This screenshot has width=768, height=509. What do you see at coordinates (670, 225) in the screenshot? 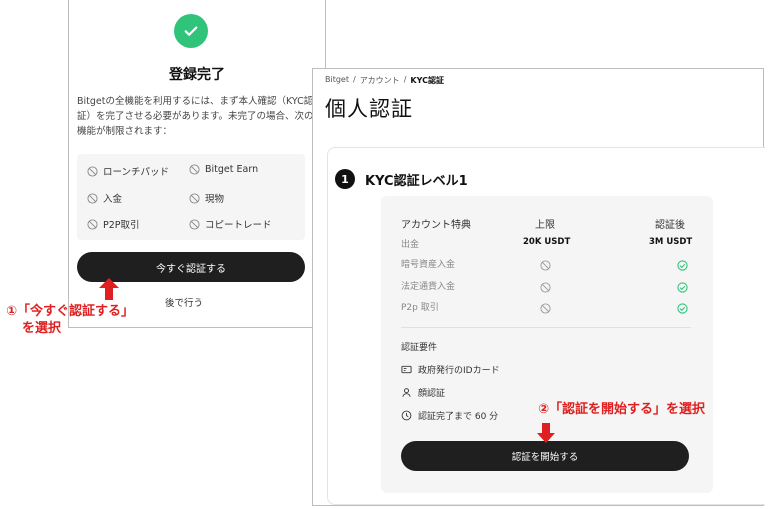
I see `table-header-after: 認証後` at bounding box center [670, 225].